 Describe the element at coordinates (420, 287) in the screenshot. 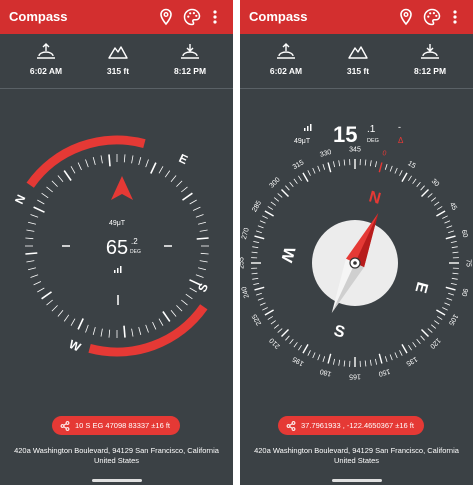

I see `cardinal-e: E` at that location.